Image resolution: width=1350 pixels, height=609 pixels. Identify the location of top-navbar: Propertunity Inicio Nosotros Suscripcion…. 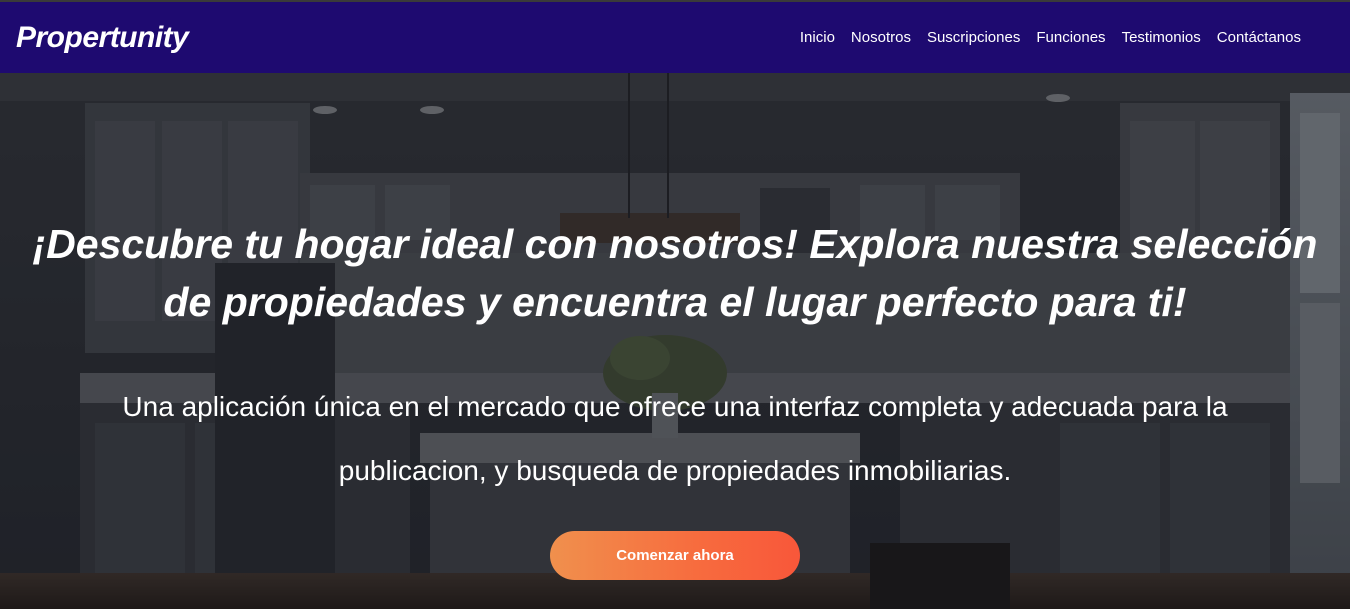
(675, 36).